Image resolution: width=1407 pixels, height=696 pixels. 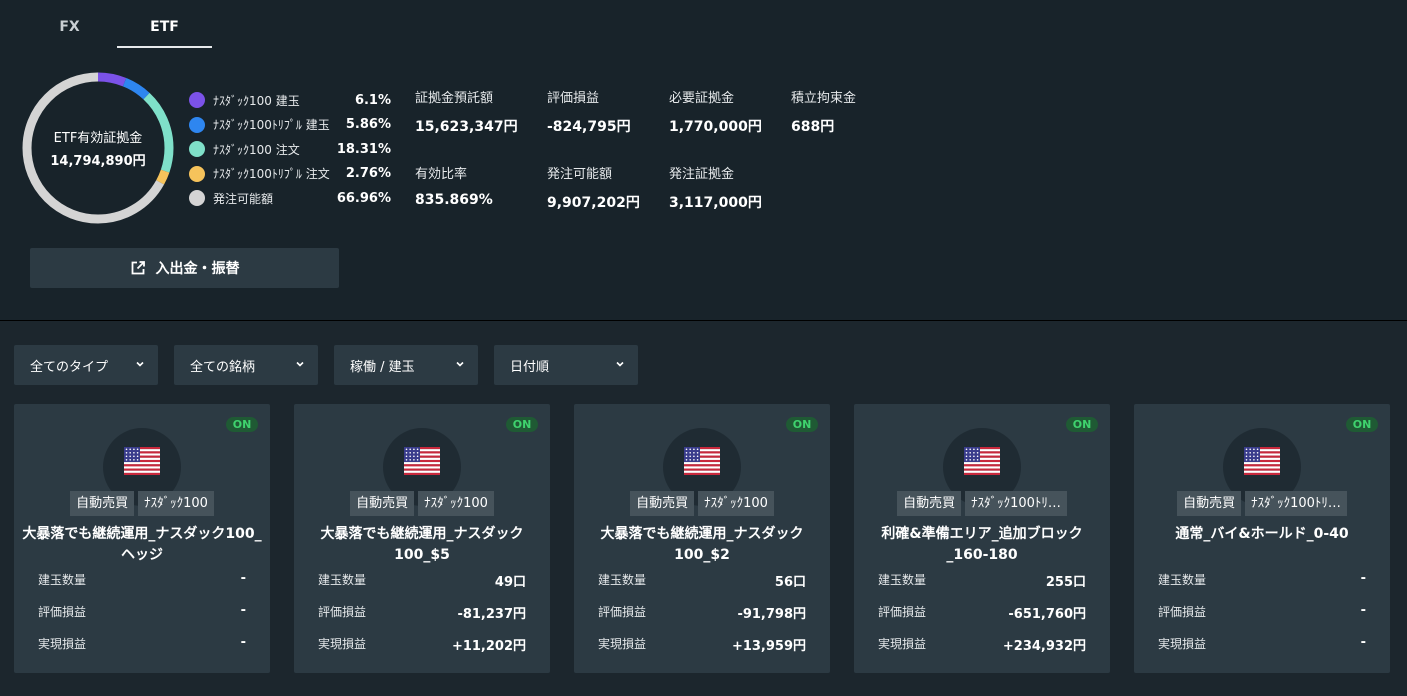 What do you see at coordinates (454, 200) in the screenshot?
I see `stat-value: 835.869%` at bounding box center [454, 200].